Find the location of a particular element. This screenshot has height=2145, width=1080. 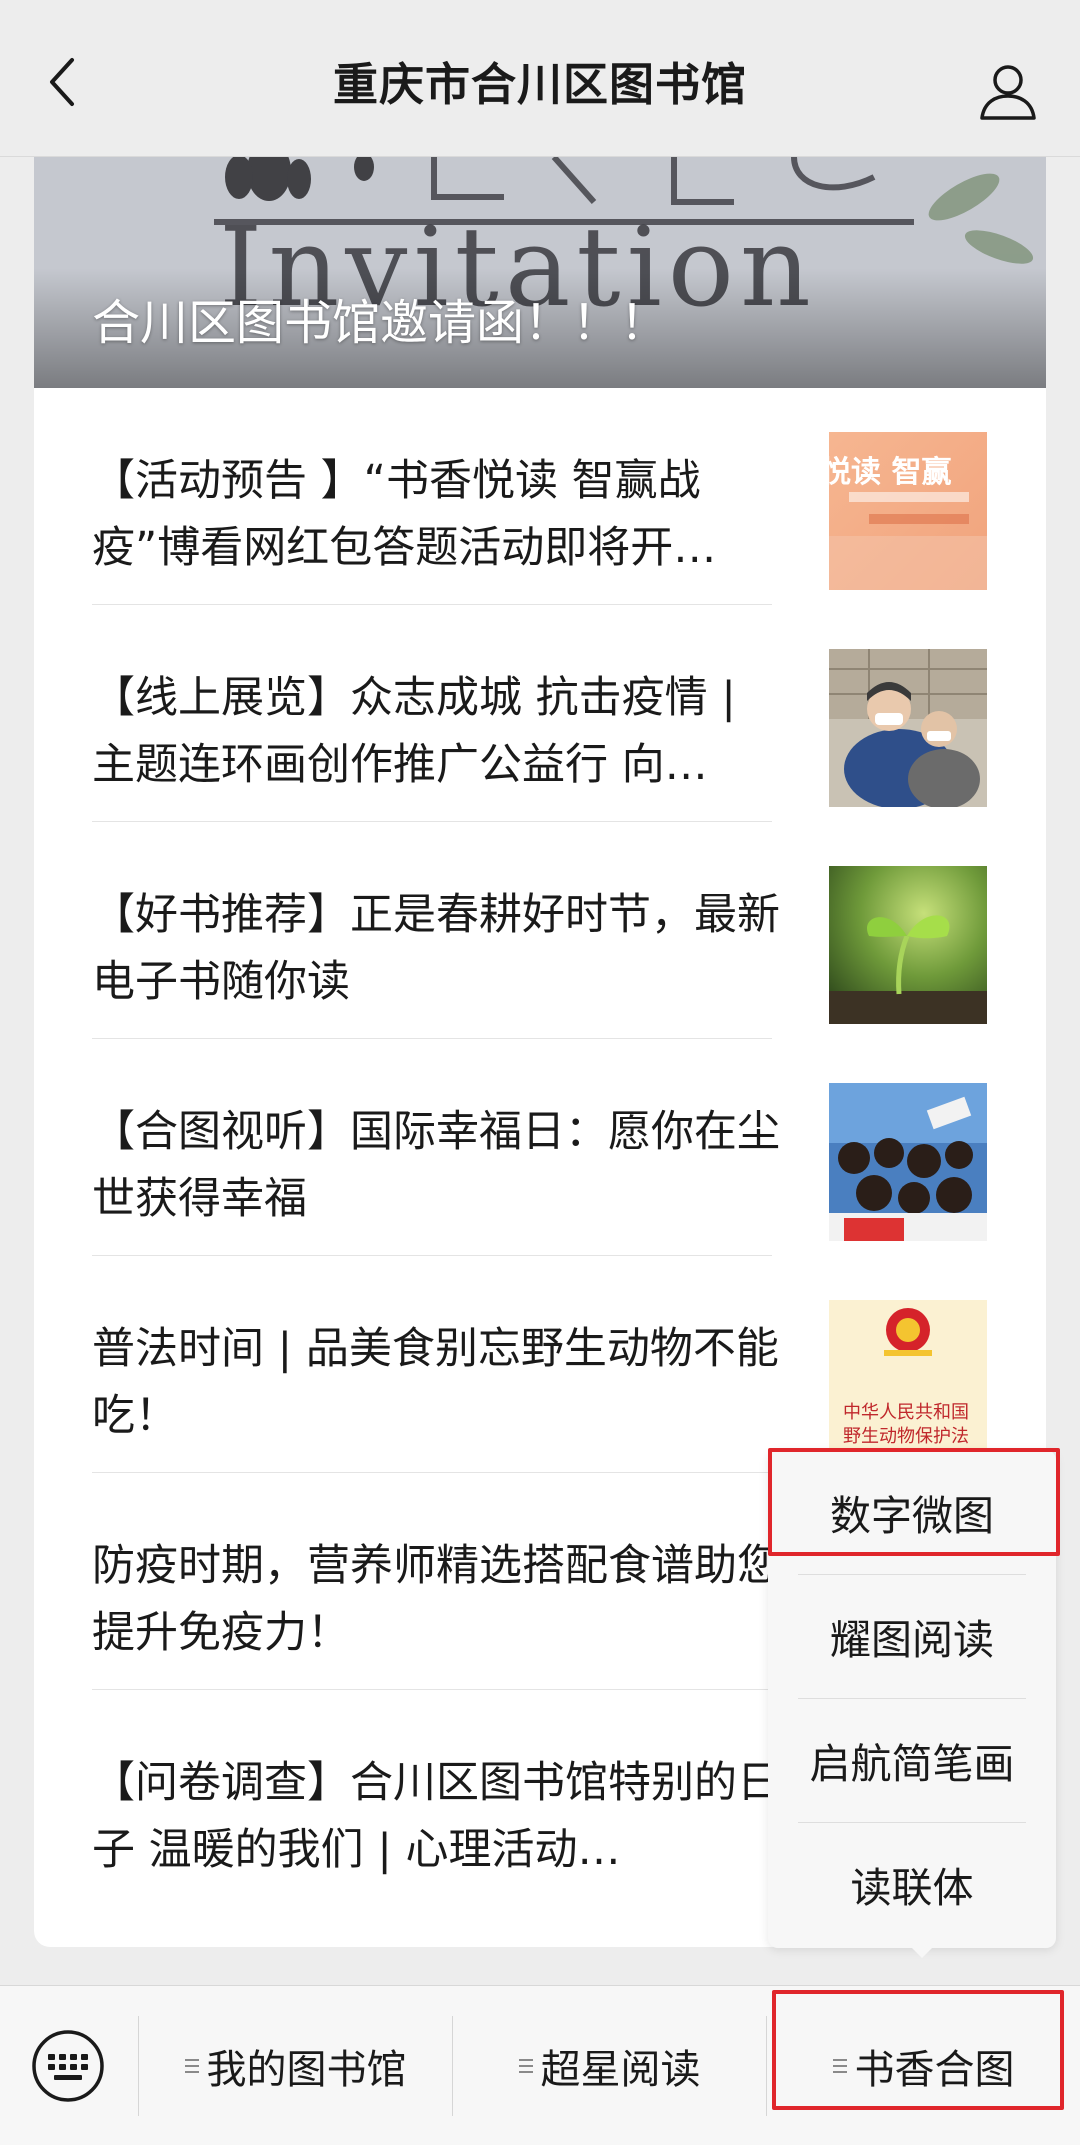

thumbnail-text: 悦读 智赢 is located at coordinates (890, 472).